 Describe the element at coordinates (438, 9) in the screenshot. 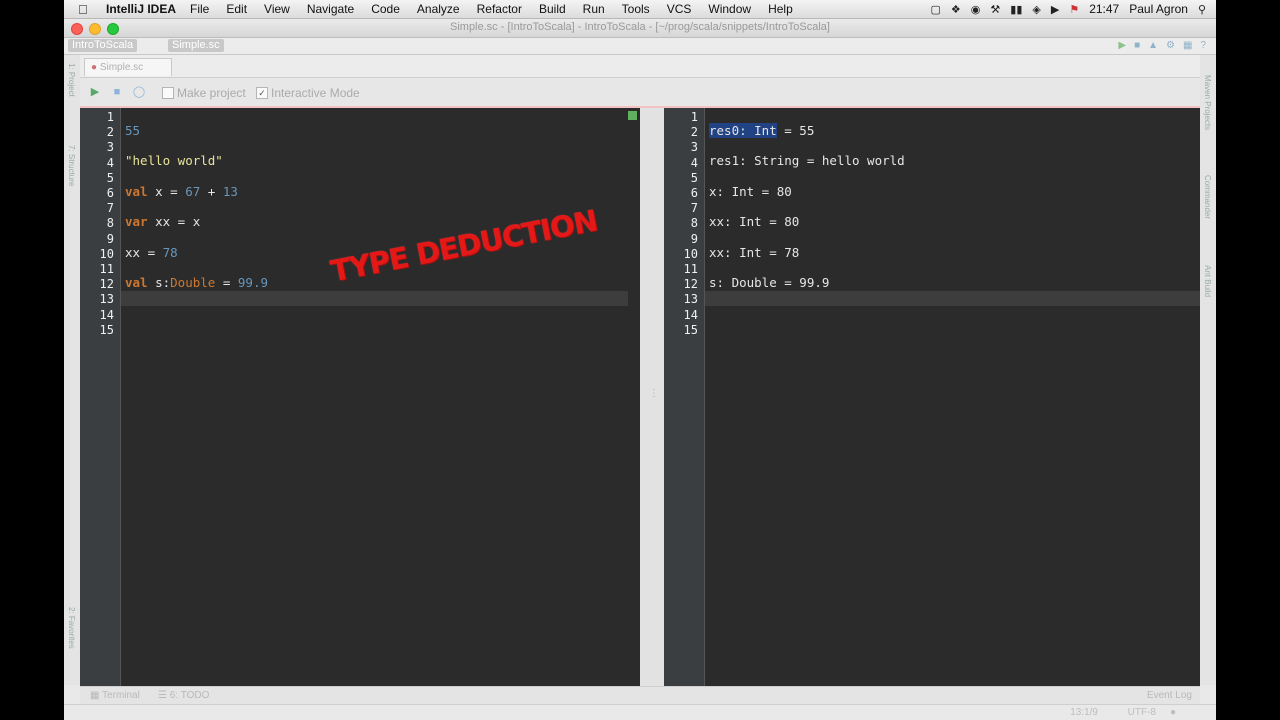

I see `menu-analyze: Analyze` at that location.